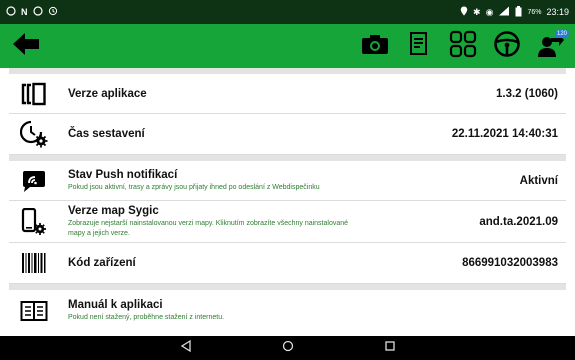 This screenshot has height=360, width=575. What do you see at coordinates (287, 263) in the screenshot?
I see `row-device-code: Kód zařízení 866991032003983` at bounding box center [287, 263].